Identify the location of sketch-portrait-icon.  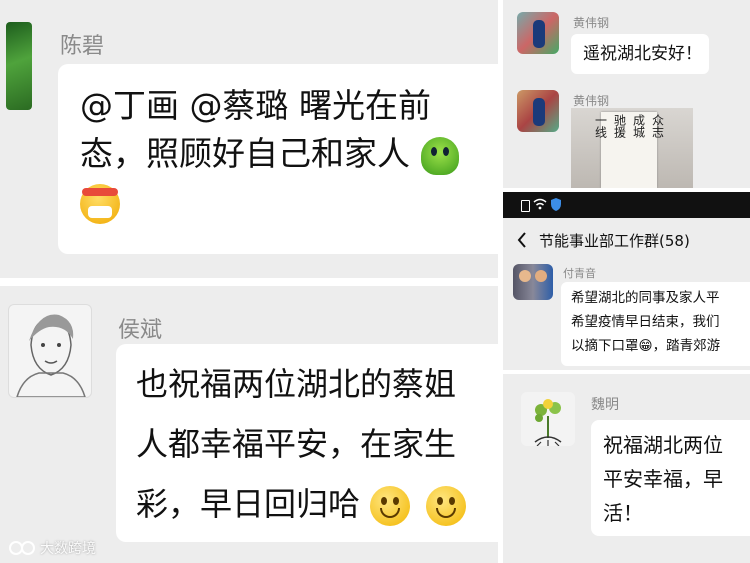
(51, 355).